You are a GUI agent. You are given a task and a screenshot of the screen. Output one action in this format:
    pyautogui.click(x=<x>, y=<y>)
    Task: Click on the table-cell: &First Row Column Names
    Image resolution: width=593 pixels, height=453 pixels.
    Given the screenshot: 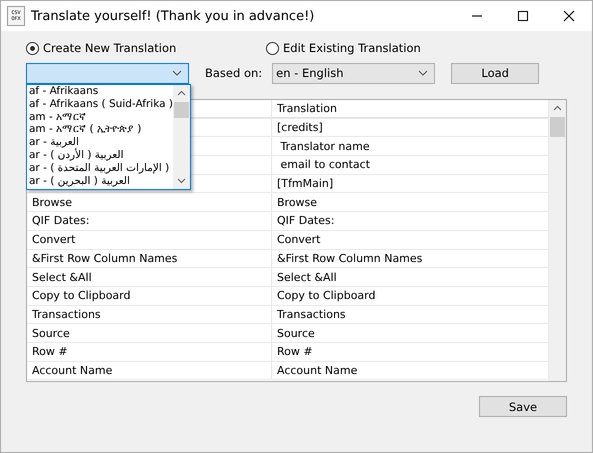 What is the action you would take?
    pyautogui.click(x=149, y=259)
    